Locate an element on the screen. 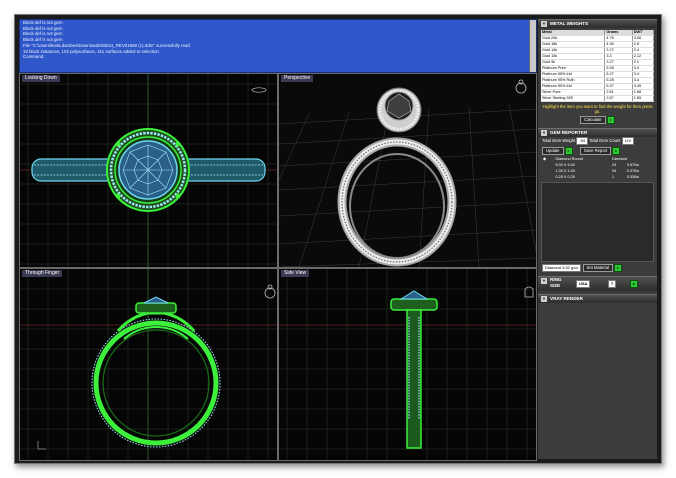 The width and height of the screenshot is (676, 478). metal-cell: Silver Sterling 925 is located at coordinates (573, 98).